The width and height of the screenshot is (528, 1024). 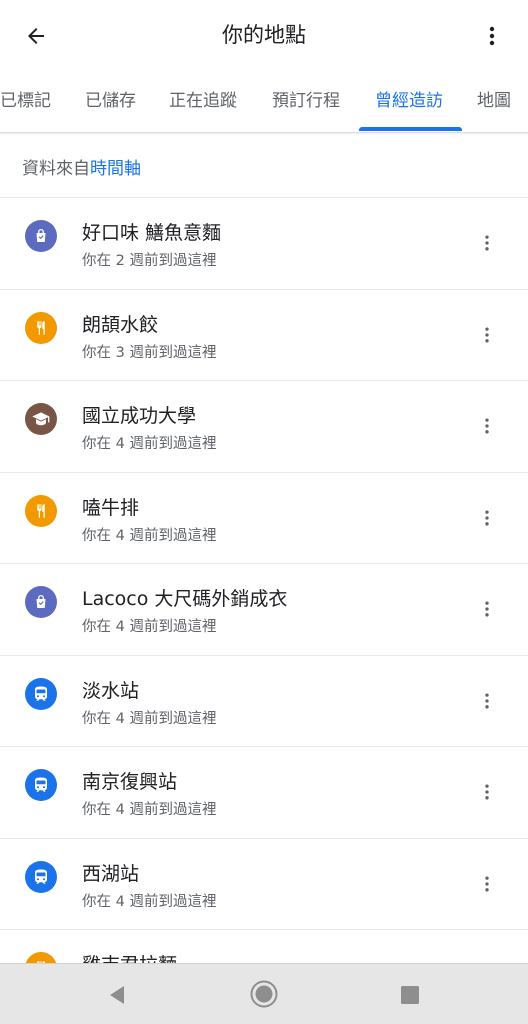 I want to click on place-row: 淡水站 你在 4 週前到過這裡, so click(x=264, y=701).